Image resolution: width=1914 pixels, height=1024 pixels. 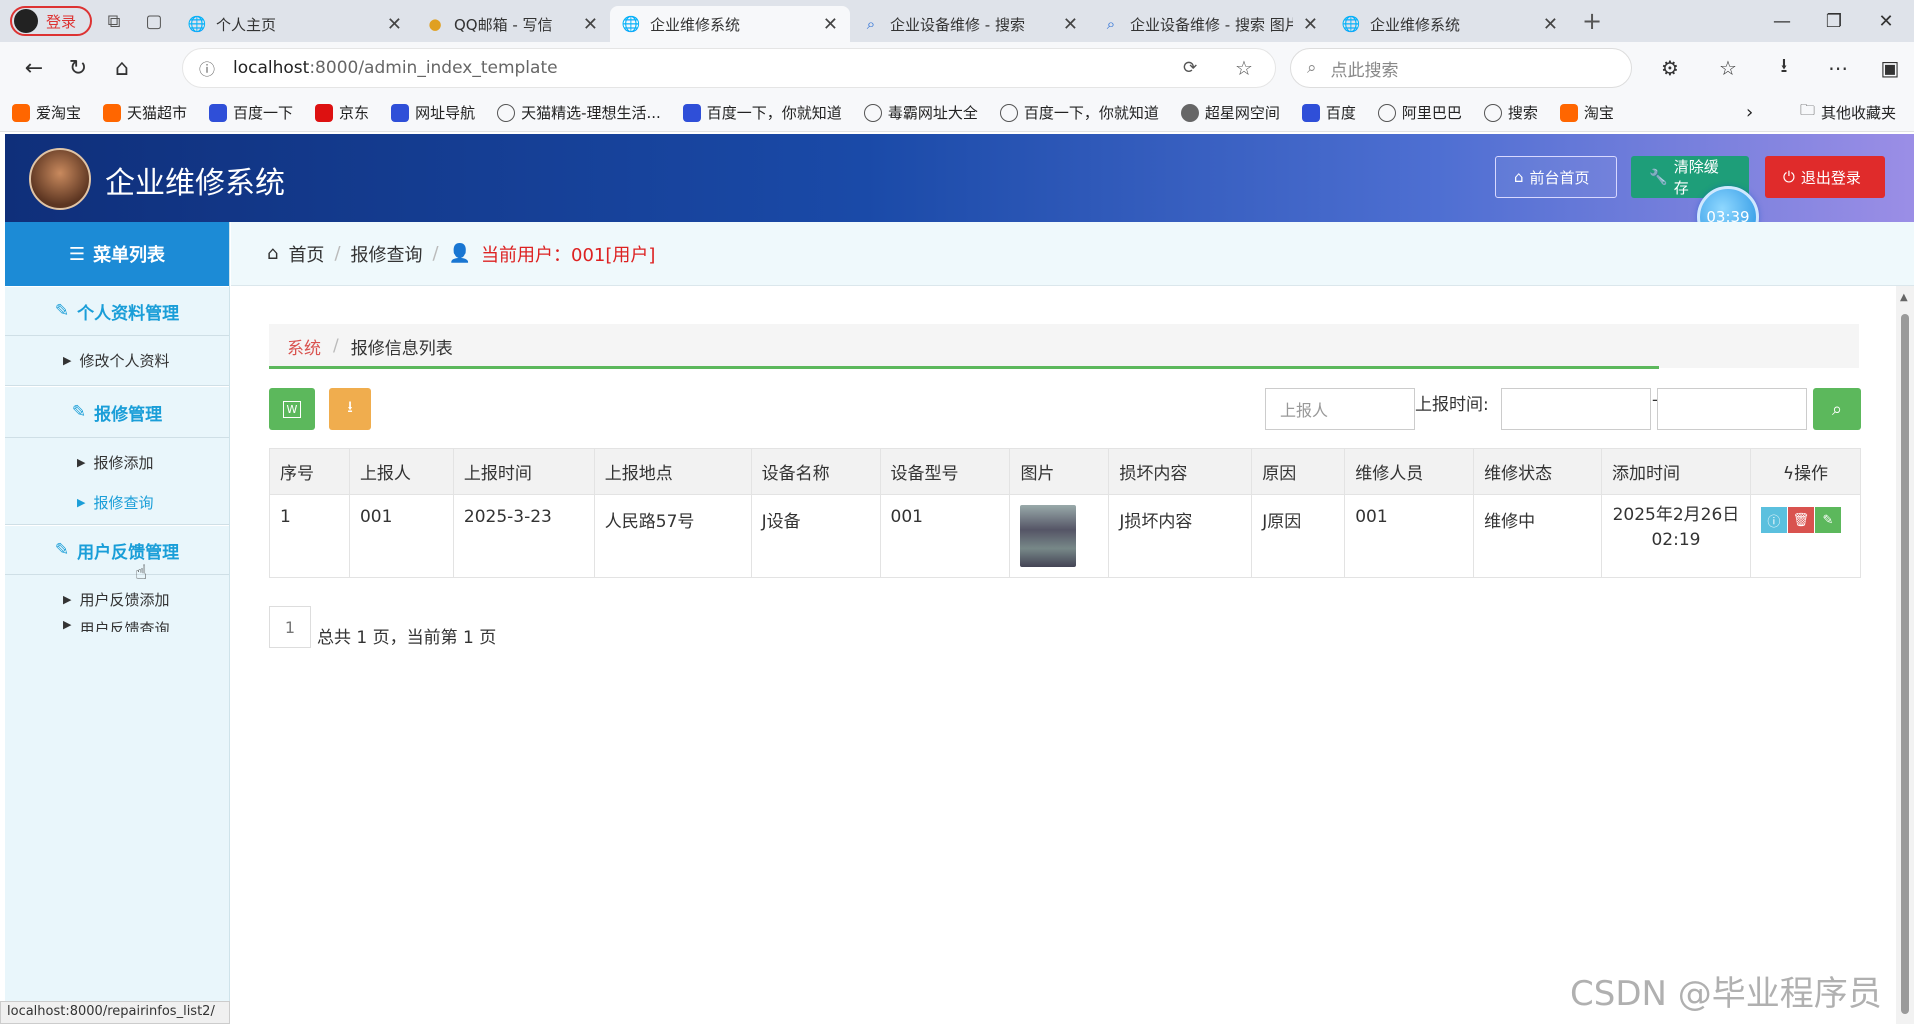 What do you see at coordinates (1189, 112) in the screenshot?
I see `chaoxing-icon` at bounding box center [1189, 112].